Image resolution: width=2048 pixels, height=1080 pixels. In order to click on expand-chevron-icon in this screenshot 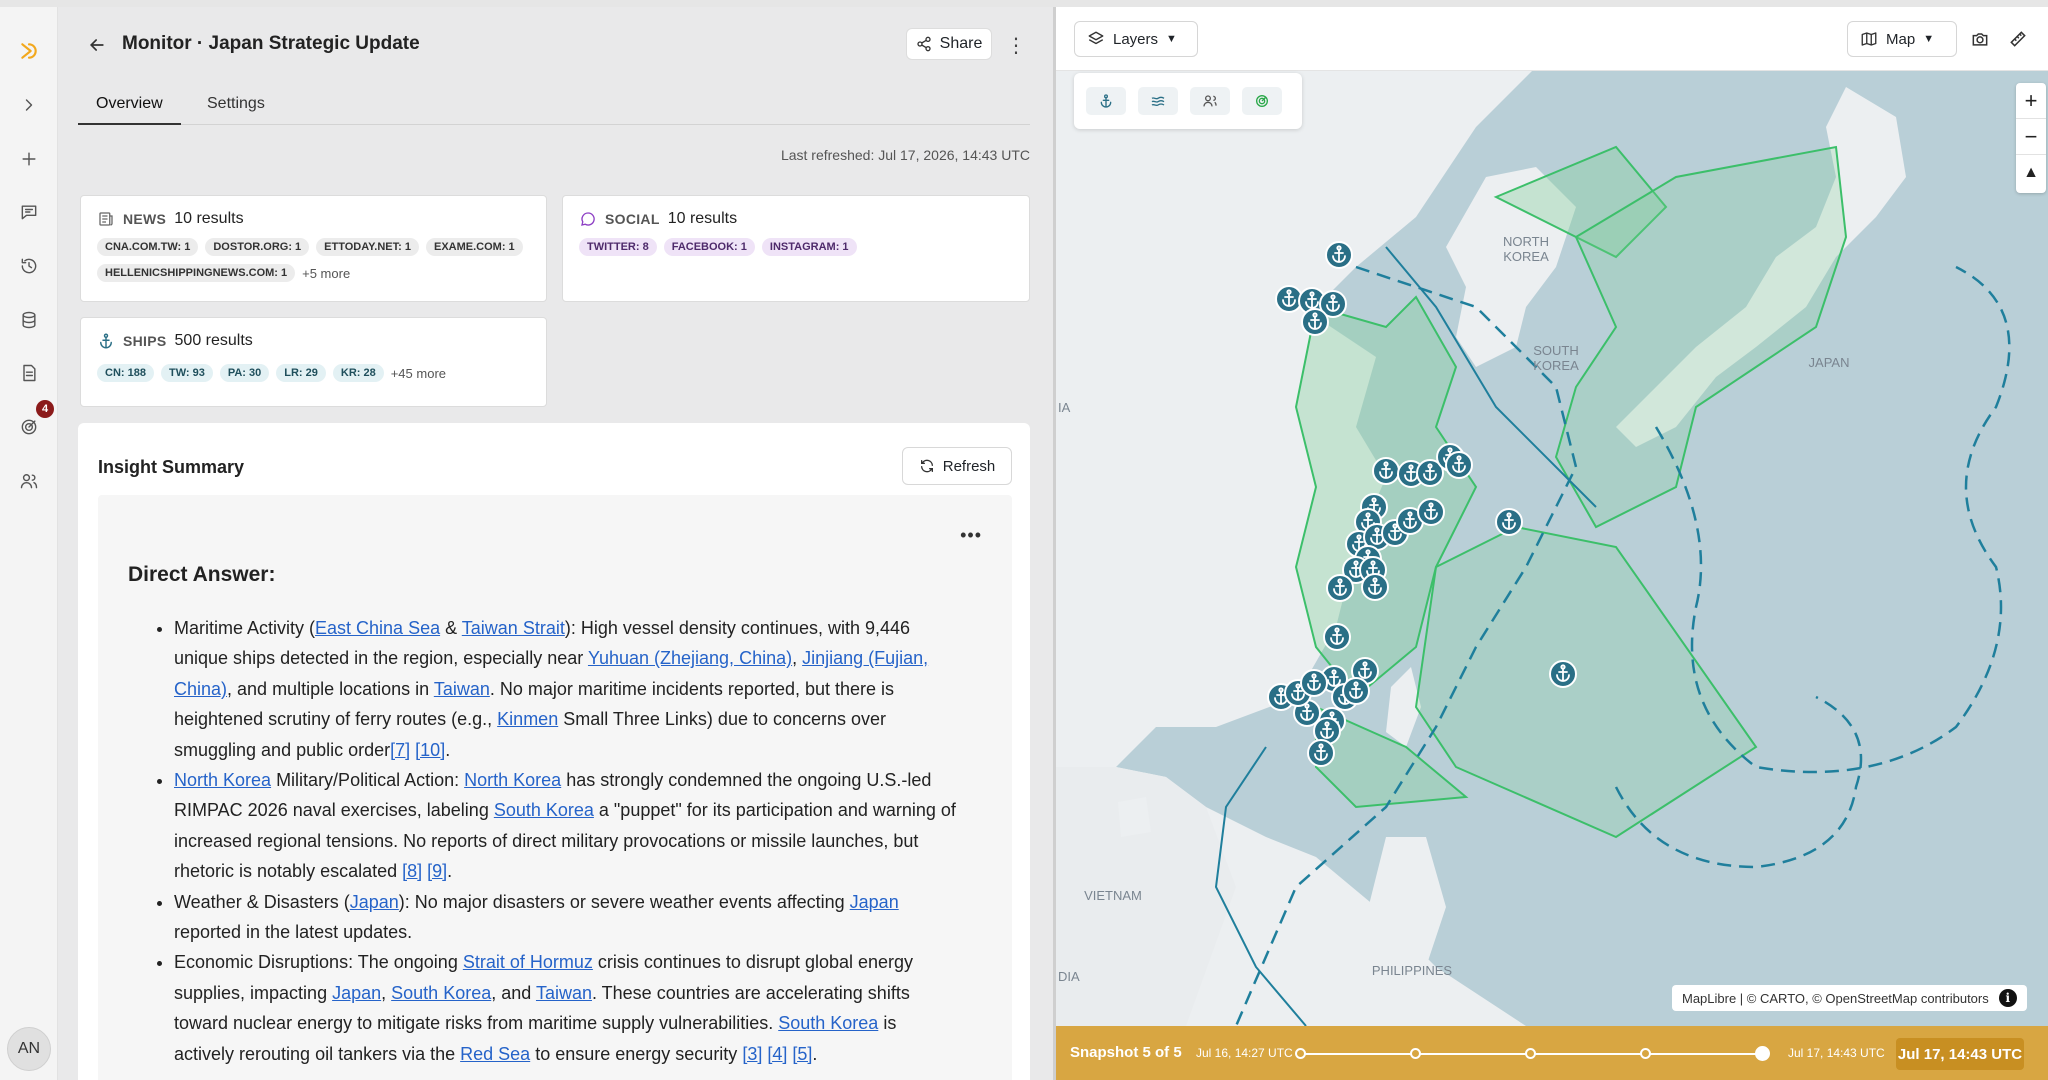, I will do `click(29, 105)`.